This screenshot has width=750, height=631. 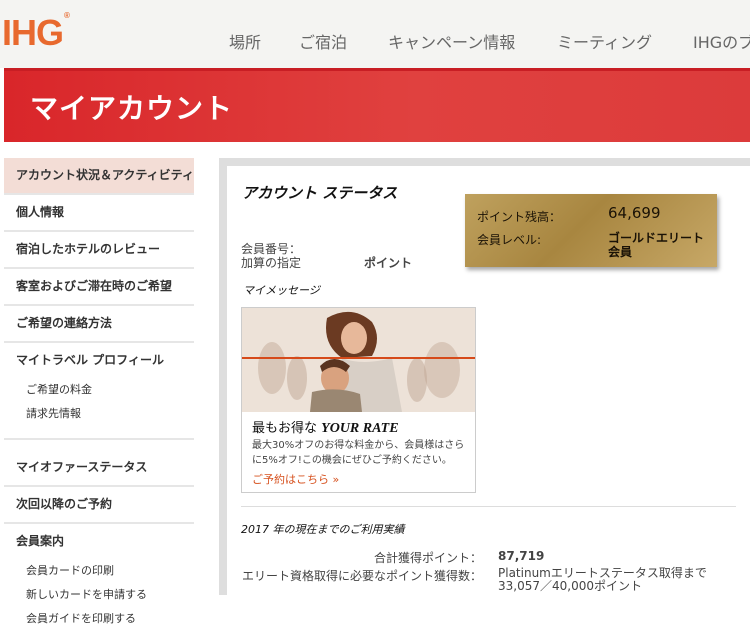 What do you see at coordinates (323, 529) in the screenshot?
I see `year-summary-title: 2017 年の現在までのご利用実績` at bounding box center [323, 529].